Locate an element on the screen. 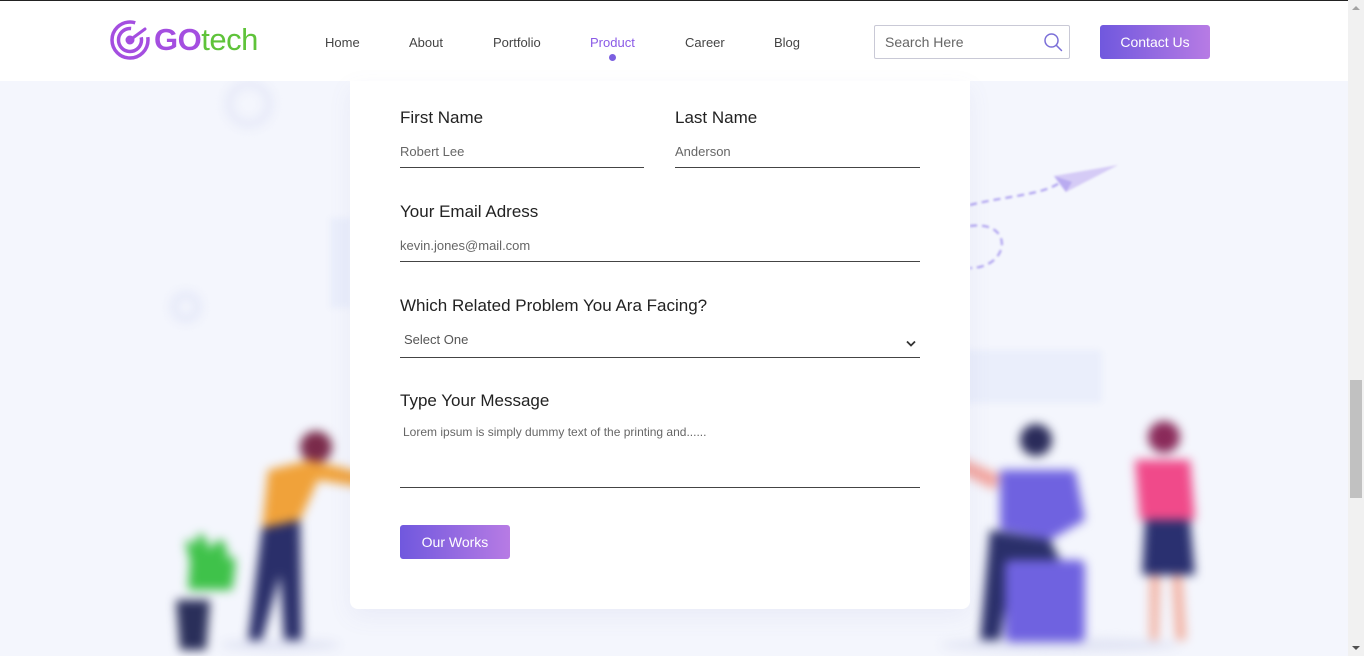  target-swirl-logo-icon is located at coordinates (130, 40).